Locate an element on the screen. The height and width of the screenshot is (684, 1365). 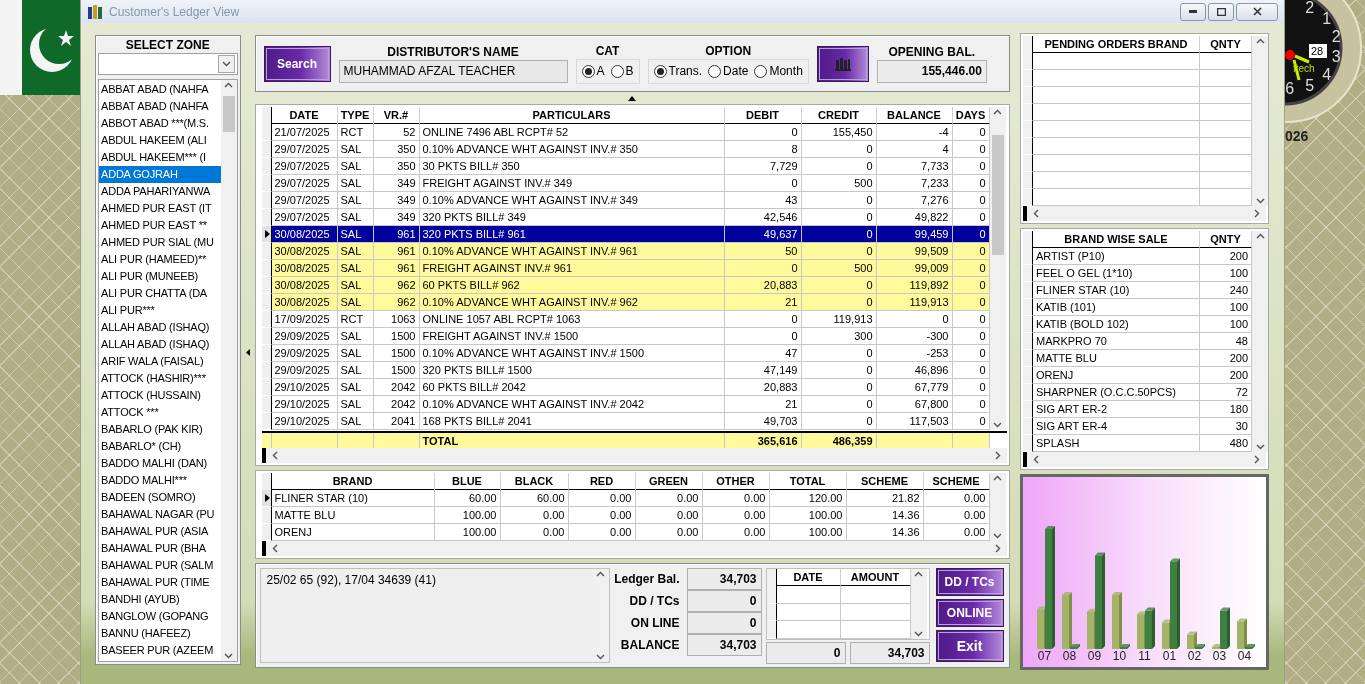
zone-item: ALI PUR*** is located at coordinates (160, 310).